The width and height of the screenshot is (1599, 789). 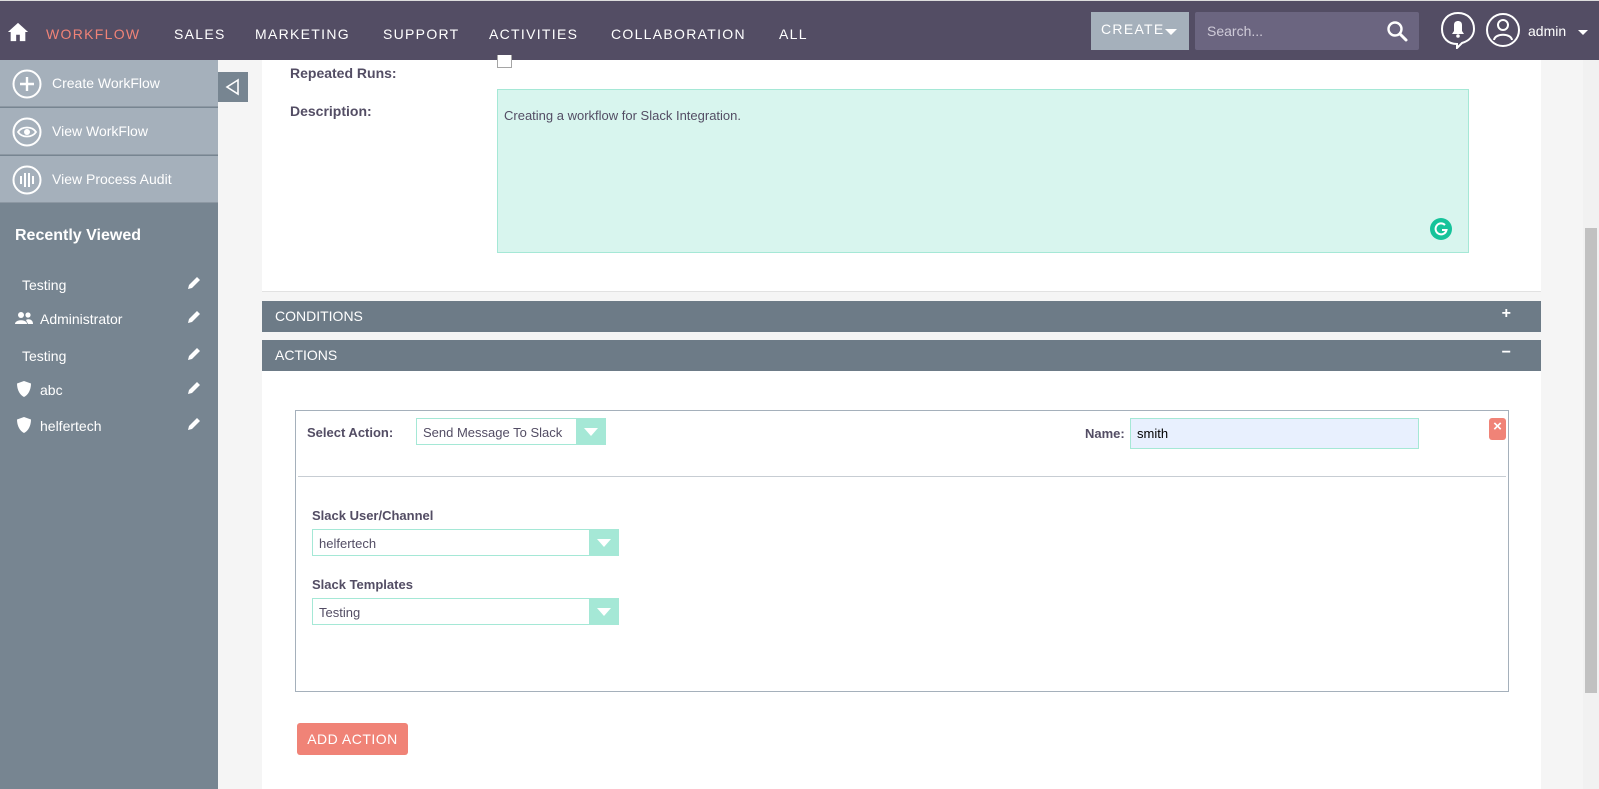 I want to click on page-scrollbar, so click(x=1591, y=424).